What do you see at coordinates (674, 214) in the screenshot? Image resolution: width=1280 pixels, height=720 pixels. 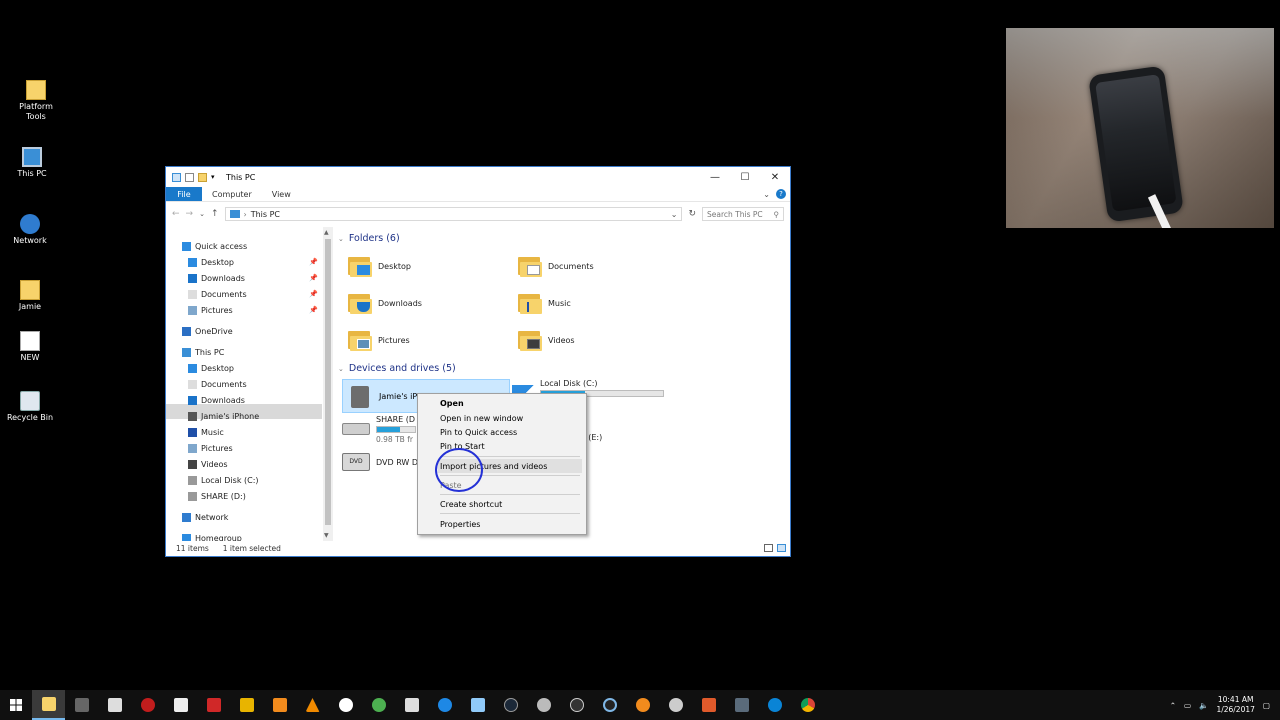 I see `address-dropdown-icon: ⌄` at bounding box center [674, 214].